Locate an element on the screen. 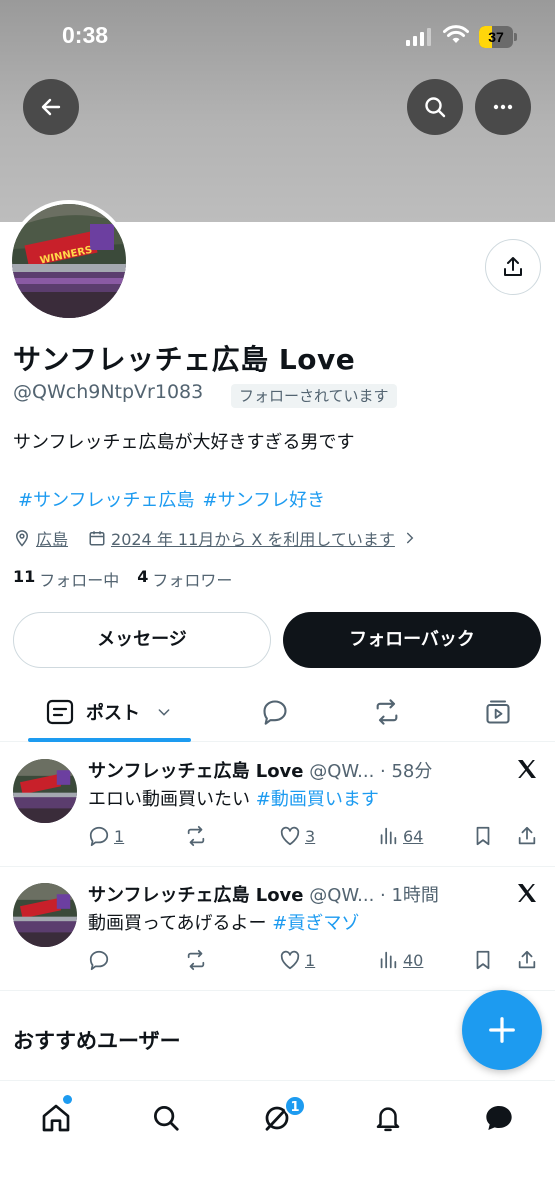 The image size is (555, 1200). home-icon is located at coordinates (56, 1118).